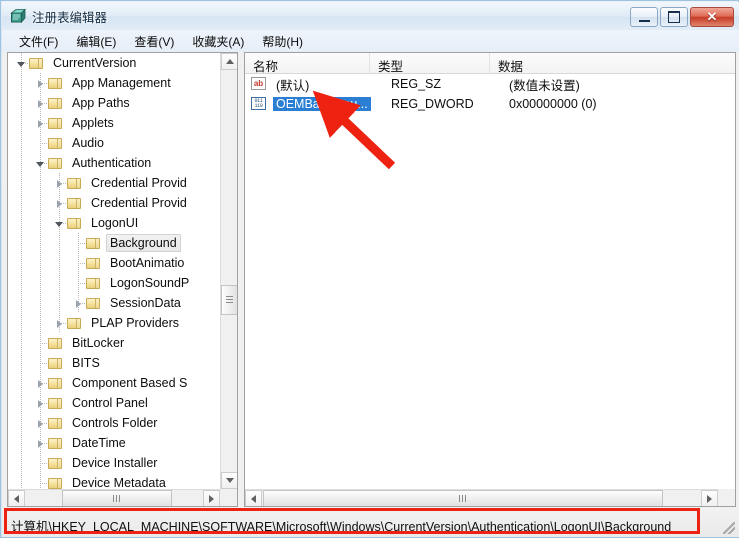 The height and width of the screenshot is (538, 739). Describe the element at coordinates (114, 463) in the screenshot. I see `tree-item-device-installer: Device Installer` at that location.